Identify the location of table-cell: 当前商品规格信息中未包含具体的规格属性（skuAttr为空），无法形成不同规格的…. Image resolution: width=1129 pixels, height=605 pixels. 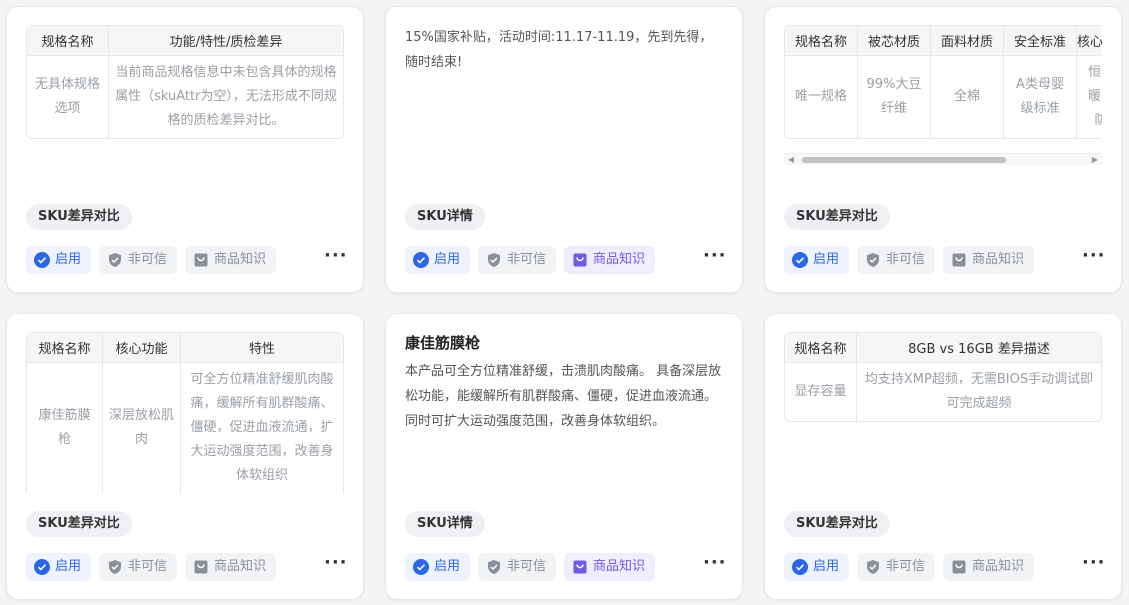
(226, 96).